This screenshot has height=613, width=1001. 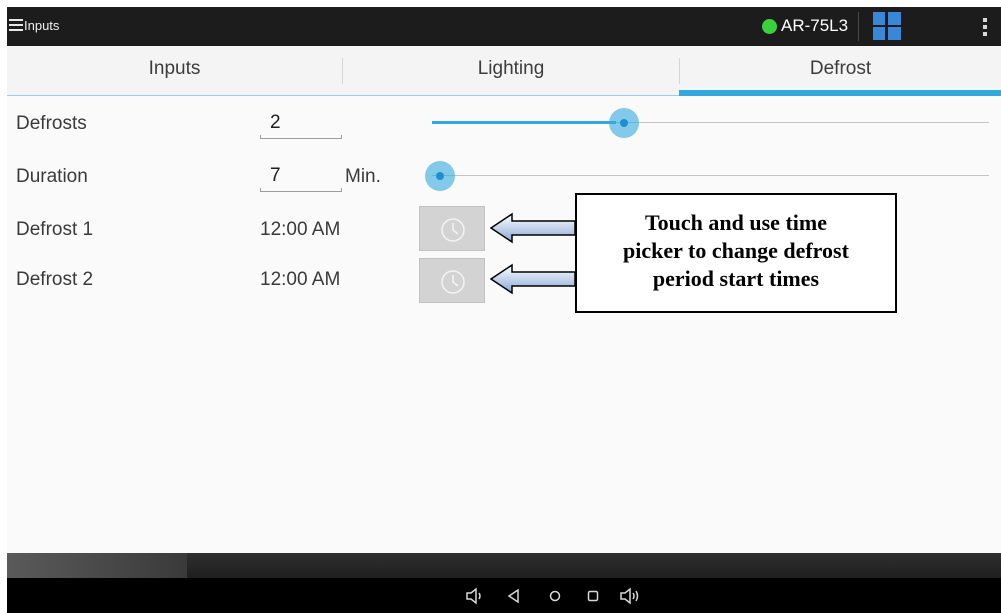 I want to click on annotation-line: period start times, so click(x=736, y=278).